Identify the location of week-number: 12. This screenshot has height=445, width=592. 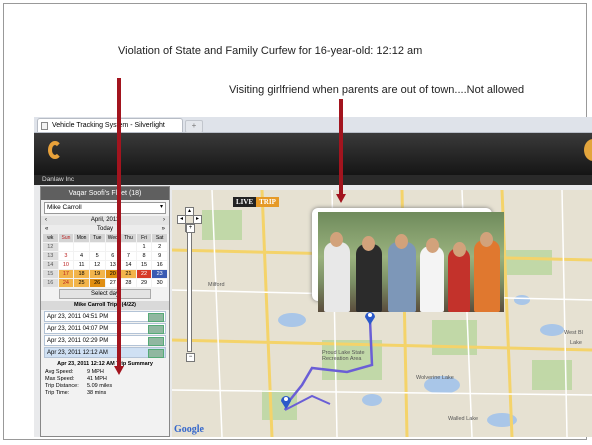
(50, 247).